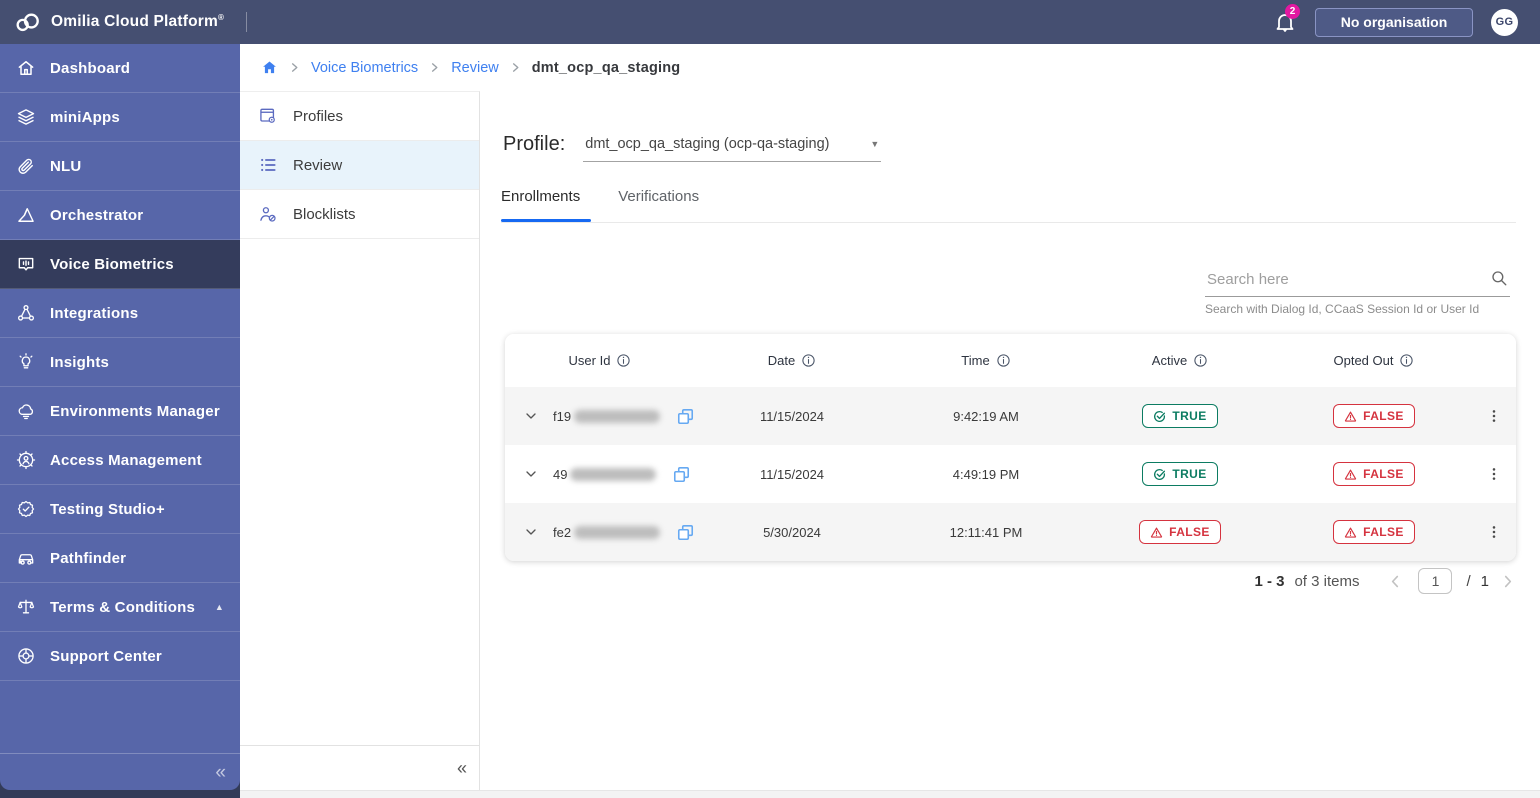 The height and width of the screenshot is (798, 1540). What do you see at coordinates (26, 215) in the screenshot?
I see `triangle-icon` at bounding box center [26, 215].